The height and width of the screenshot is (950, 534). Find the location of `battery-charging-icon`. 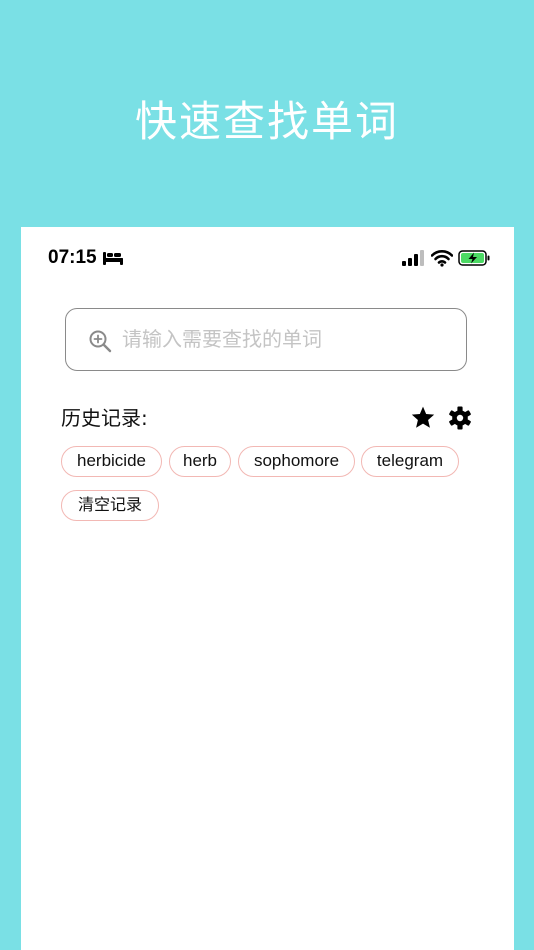

battery-charging-icon is located at coordinates (474, 258).